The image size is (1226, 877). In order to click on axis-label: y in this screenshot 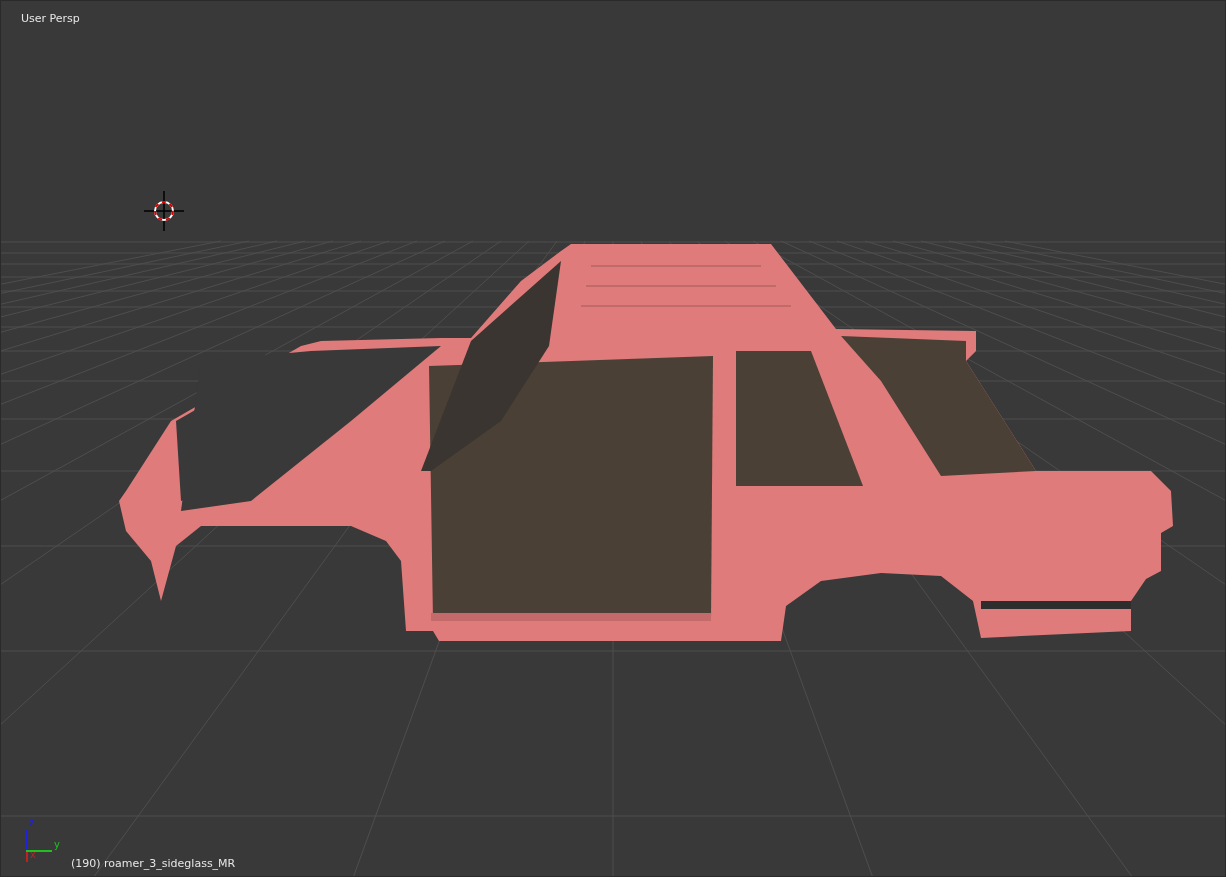, I will do `click(57, 845)`.